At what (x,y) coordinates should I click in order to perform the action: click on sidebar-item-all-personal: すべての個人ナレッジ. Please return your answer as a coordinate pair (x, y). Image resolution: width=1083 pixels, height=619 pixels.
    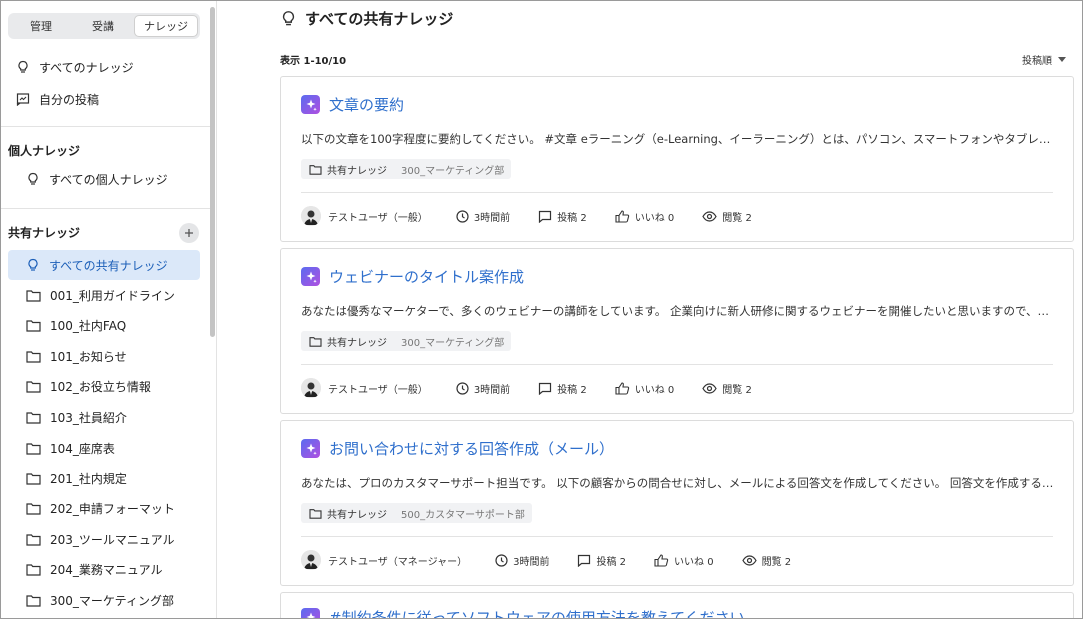
    Looking at the image, I should click on (104, 179).